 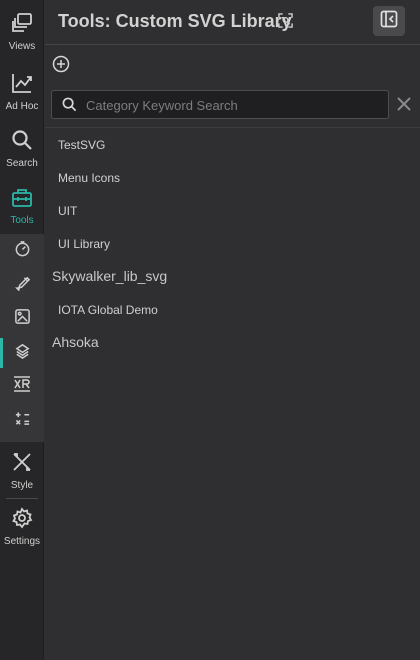 I want to click on list-item: TestSVG, so click(x=232, y=145).